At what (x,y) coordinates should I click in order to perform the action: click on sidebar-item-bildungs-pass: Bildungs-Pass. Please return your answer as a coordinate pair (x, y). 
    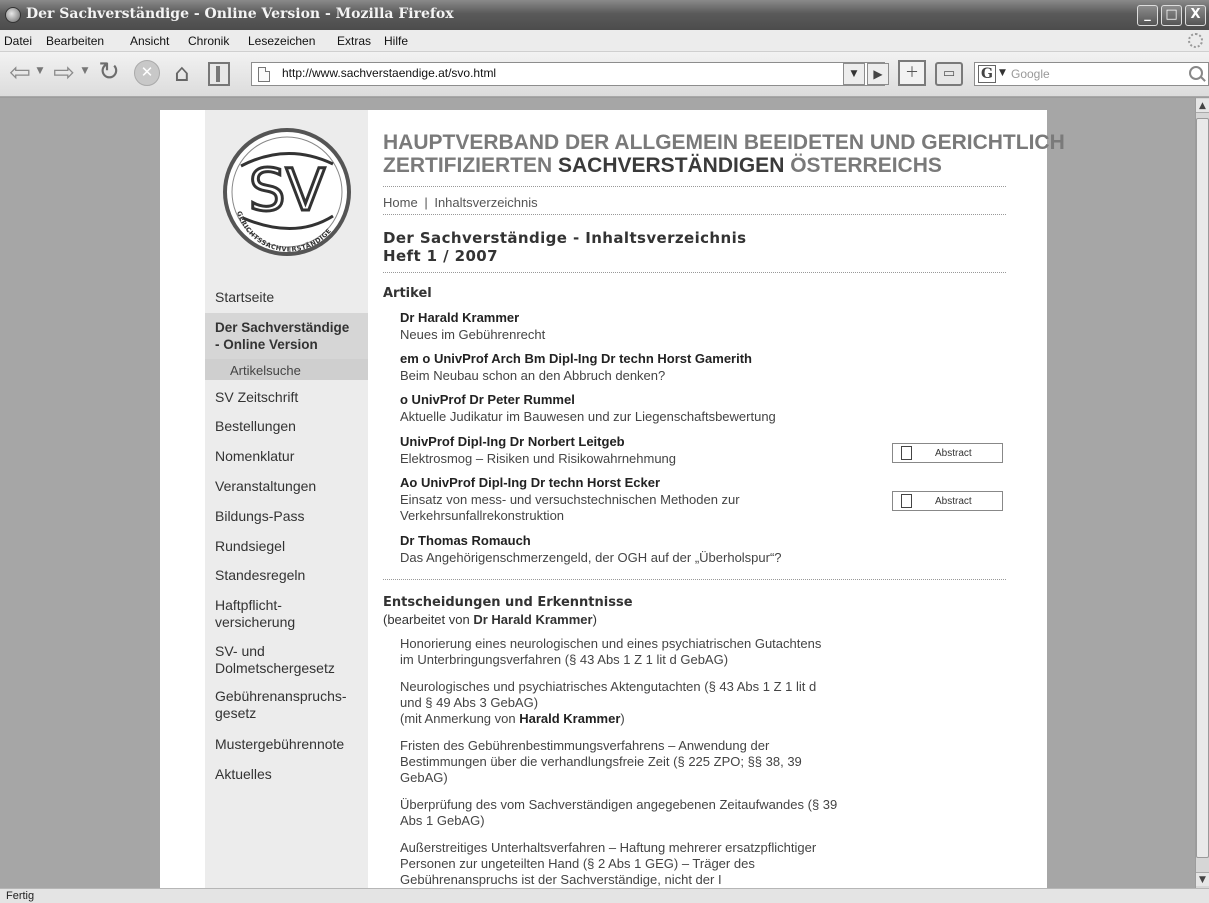
    Looking at the image, I should click on (291, 516).